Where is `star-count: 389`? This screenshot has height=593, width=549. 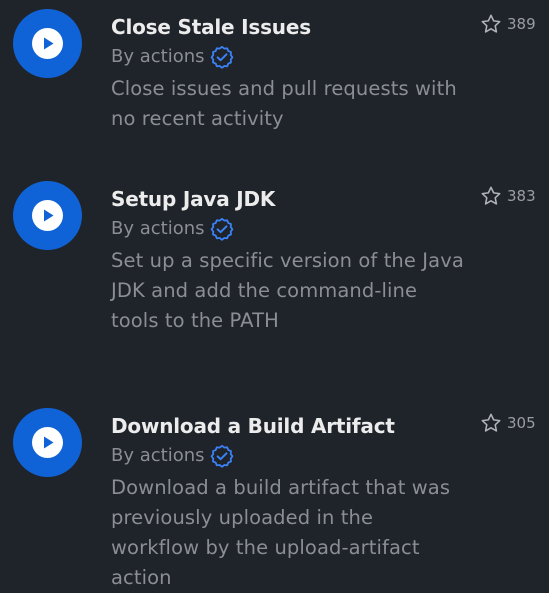 star-count: 389 is located at coordinates (508, 24).